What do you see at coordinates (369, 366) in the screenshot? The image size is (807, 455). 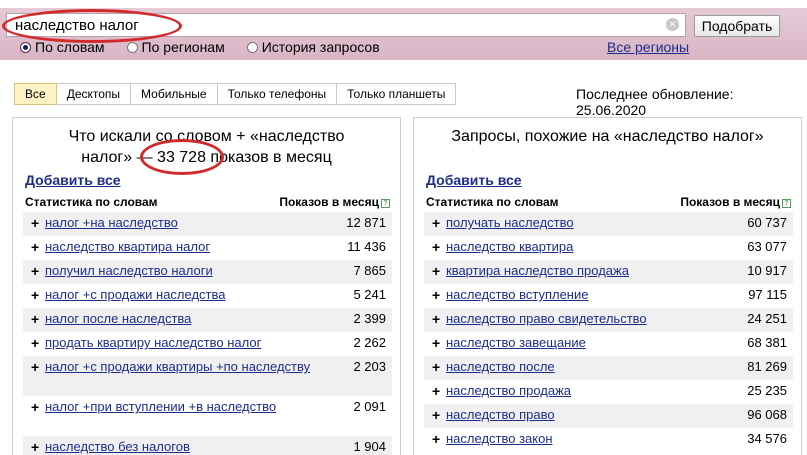 I see `impressions-count: 2 203` at bounding box center [369, 366].